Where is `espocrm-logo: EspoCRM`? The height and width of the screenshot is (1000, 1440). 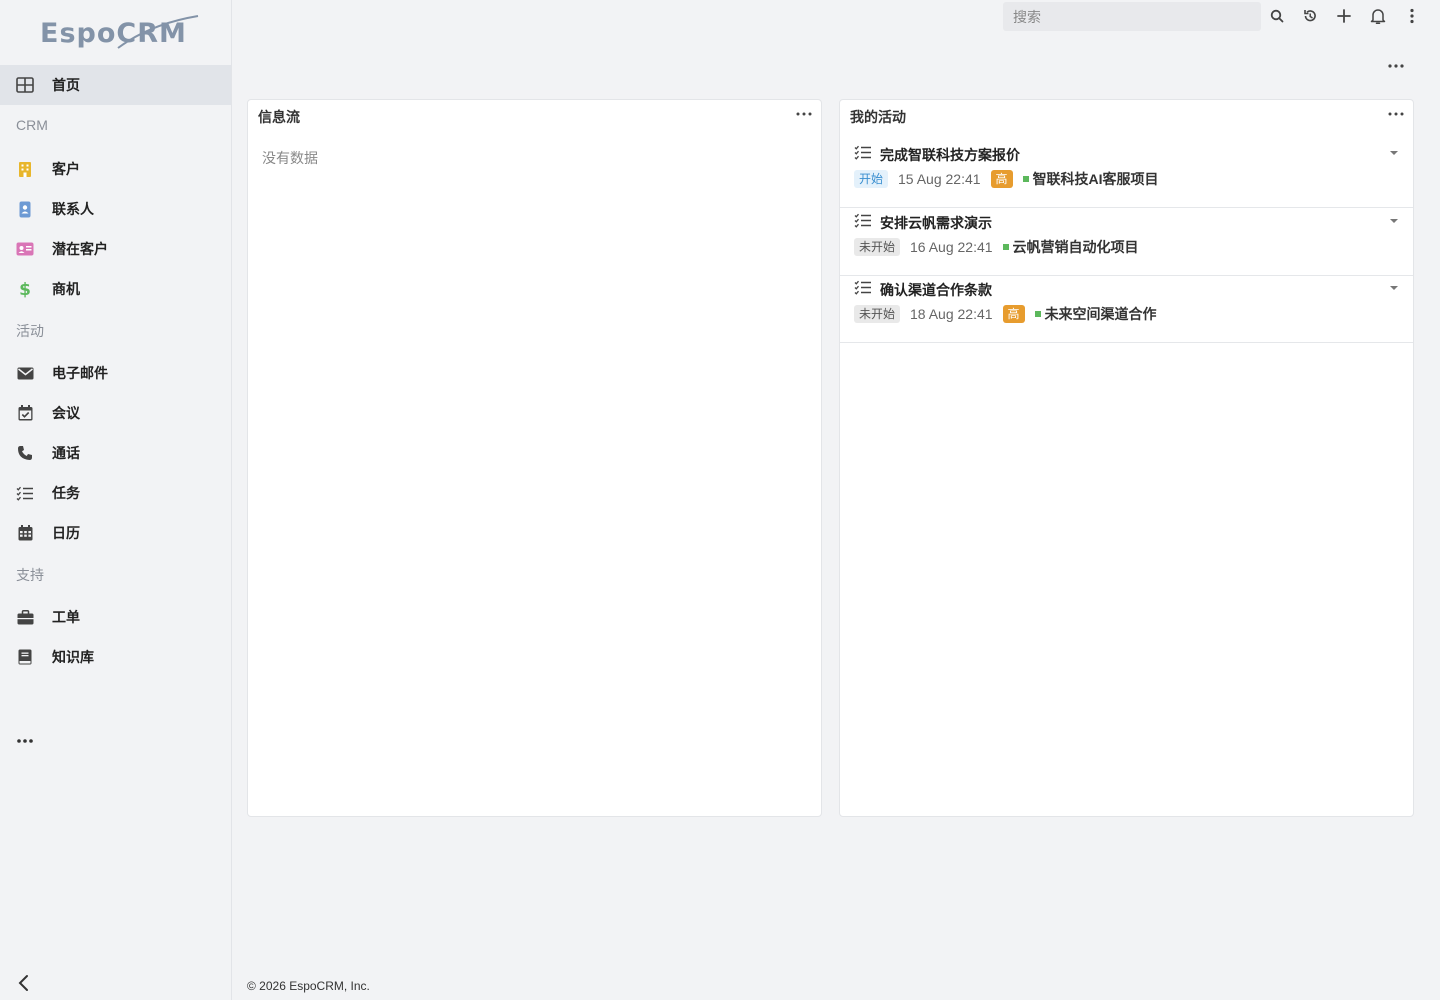 espocrm-logo: EspoCRM is located at coordinates (120, 34).